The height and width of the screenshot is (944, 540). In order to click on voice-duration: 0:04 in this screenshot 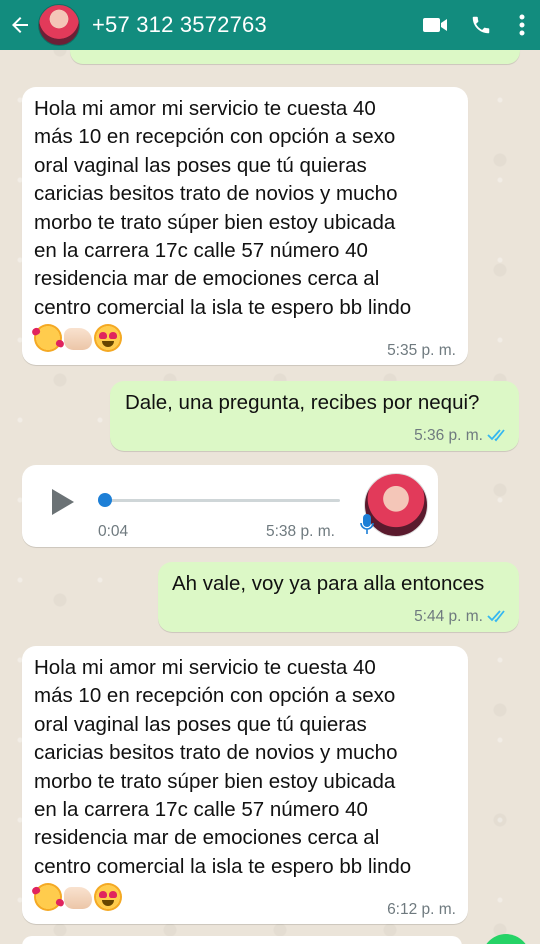, I will do `click(113, 531)`.